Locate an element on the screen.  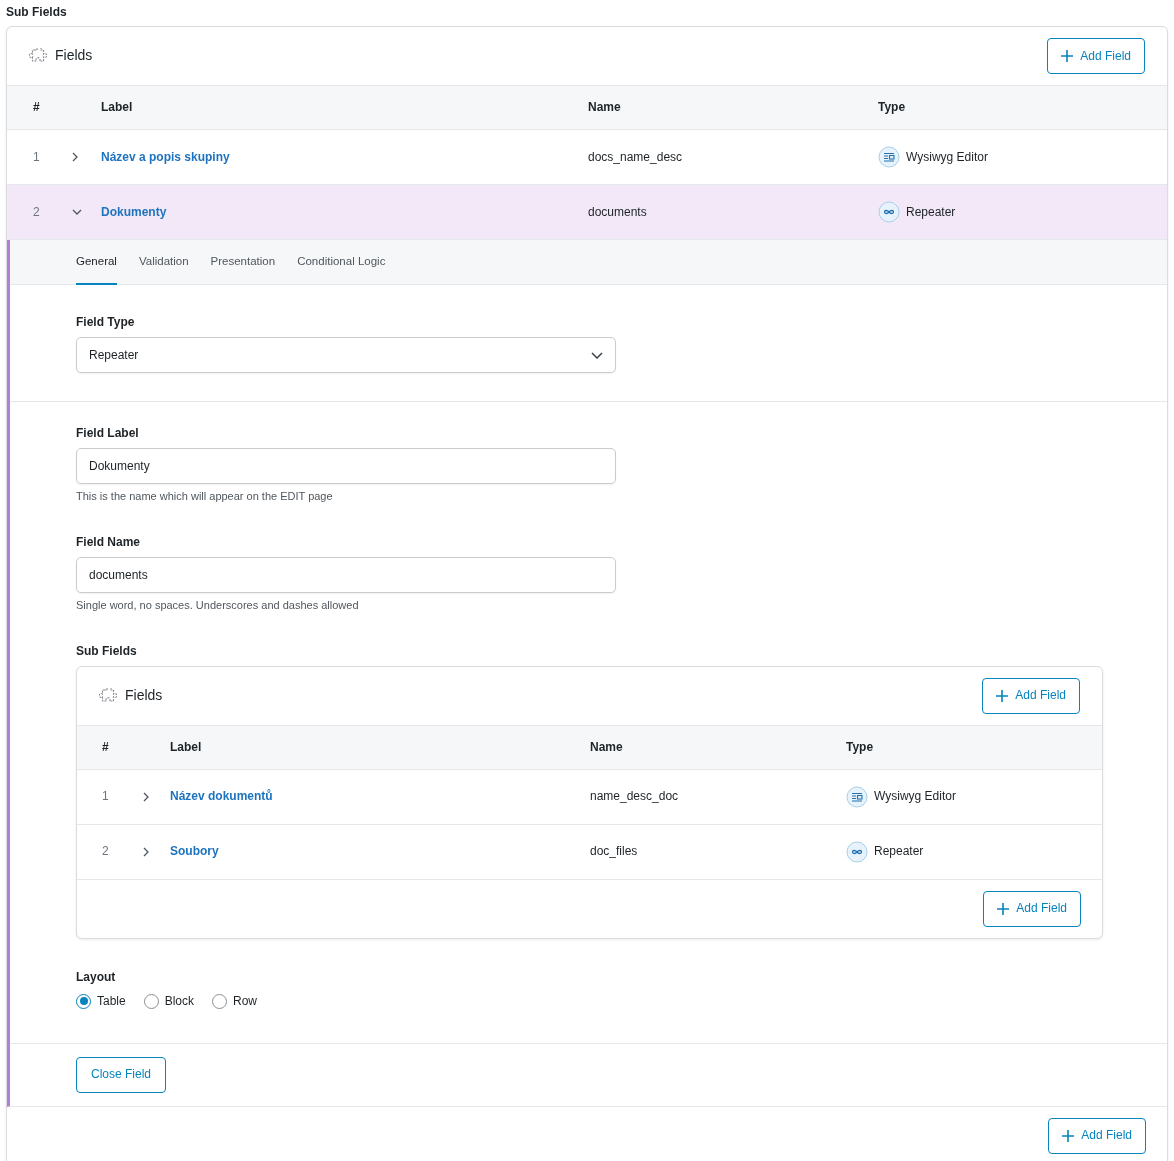
text-field: documents is located at coordinates (346, 574).